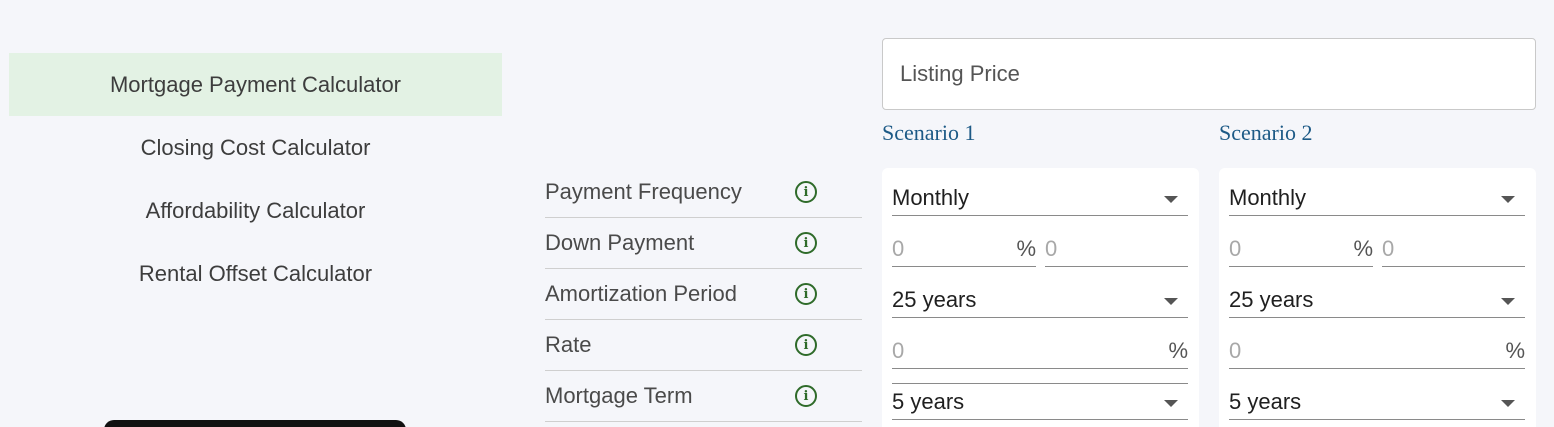 Image resolution: width=1554 pixels, height=427 pixels. I want to click on dark-widget-edge, so click(255, 423).